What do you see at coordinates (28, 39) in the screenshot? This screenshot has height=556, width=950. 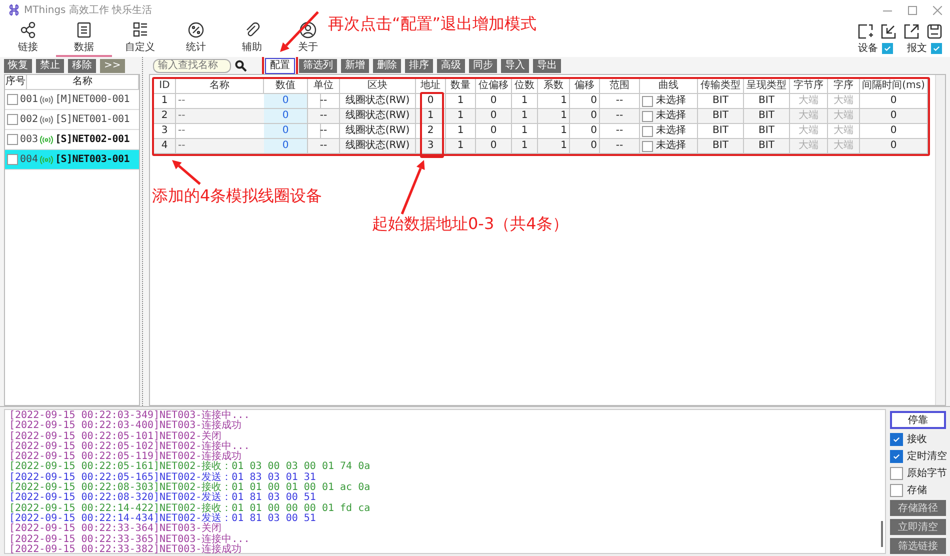 I see `nav-tab: 链接` at bounding box center [28, 39].